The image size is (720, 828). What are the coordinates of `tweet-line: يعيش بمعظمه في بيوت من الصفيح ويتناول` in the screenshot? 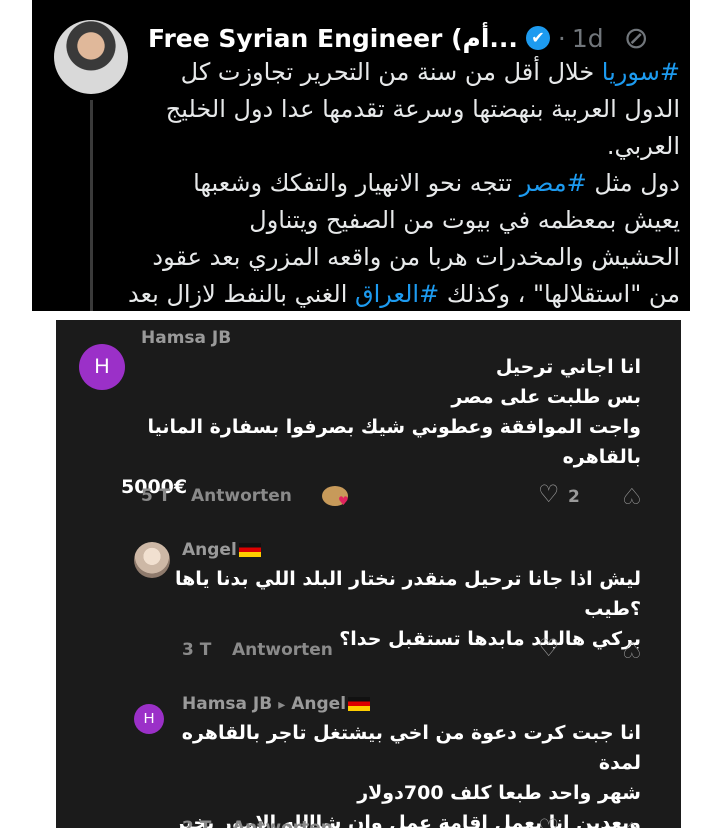 It's located at (400, 220).